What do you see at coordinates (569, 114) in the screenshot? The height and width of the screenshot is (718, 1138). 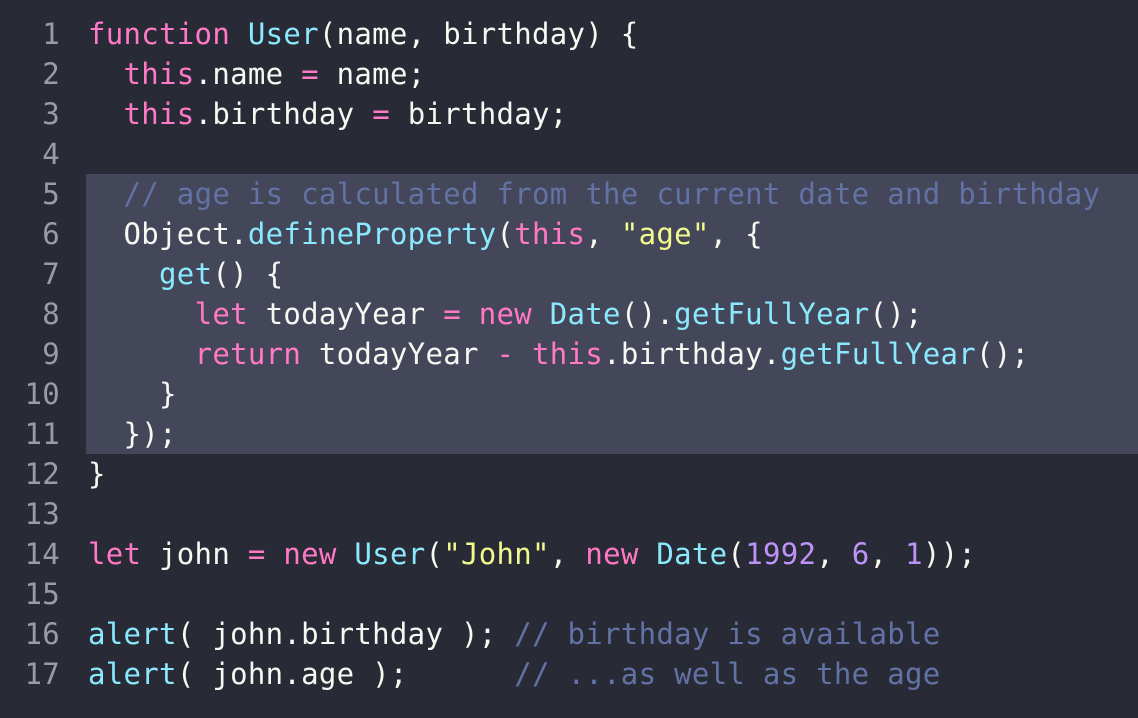 I see `code-line: 3 this.birthday = birthday;` at bounding box center [569, 114].